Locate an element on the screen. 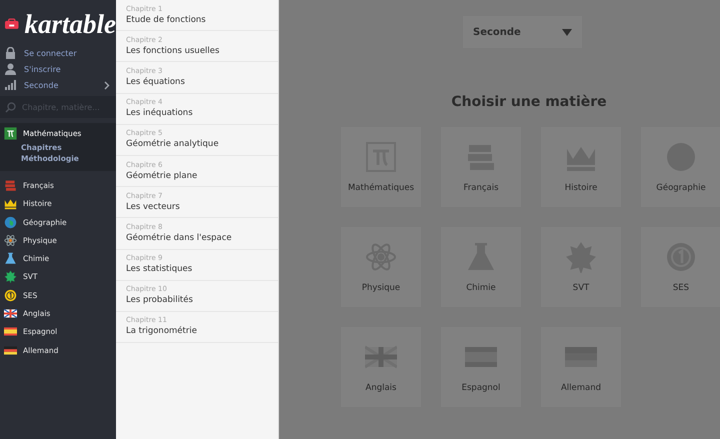 The height and width of the screenshot is (439, 720). chapter-title: Les vecteurs is located at coordinates (153, 206).